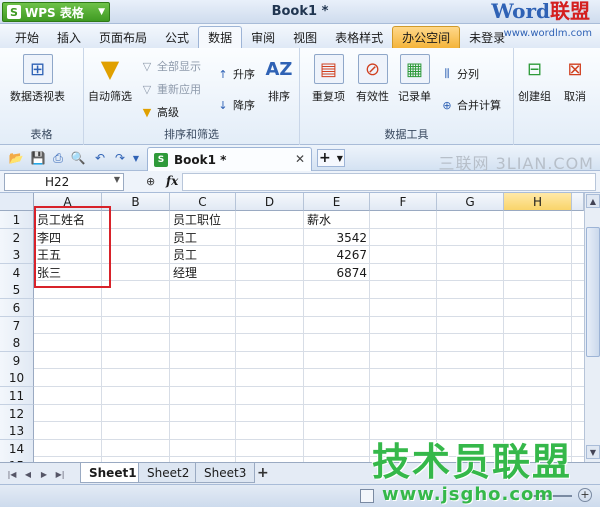 The height and width of the screenshot is (507, 600). Describe the element at coordinates (593, 201) in the screenshot. I see `scroll-up-icon: ▲` at that location.